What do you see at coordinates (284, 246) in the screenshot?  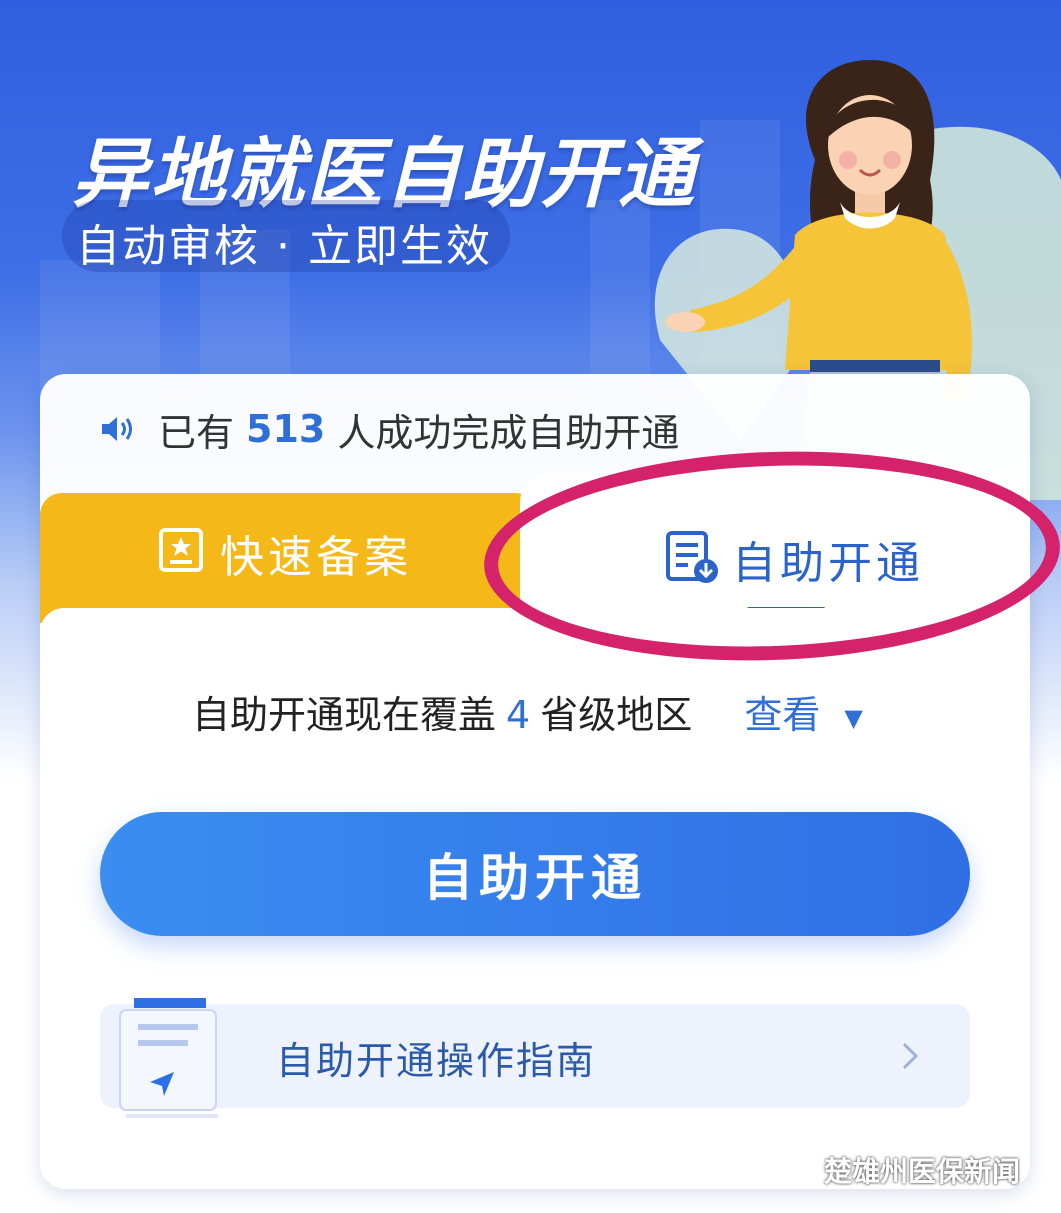 I see `banner-subtitle: 自动审核 · 立即生效` at bounding box center [284, 246].